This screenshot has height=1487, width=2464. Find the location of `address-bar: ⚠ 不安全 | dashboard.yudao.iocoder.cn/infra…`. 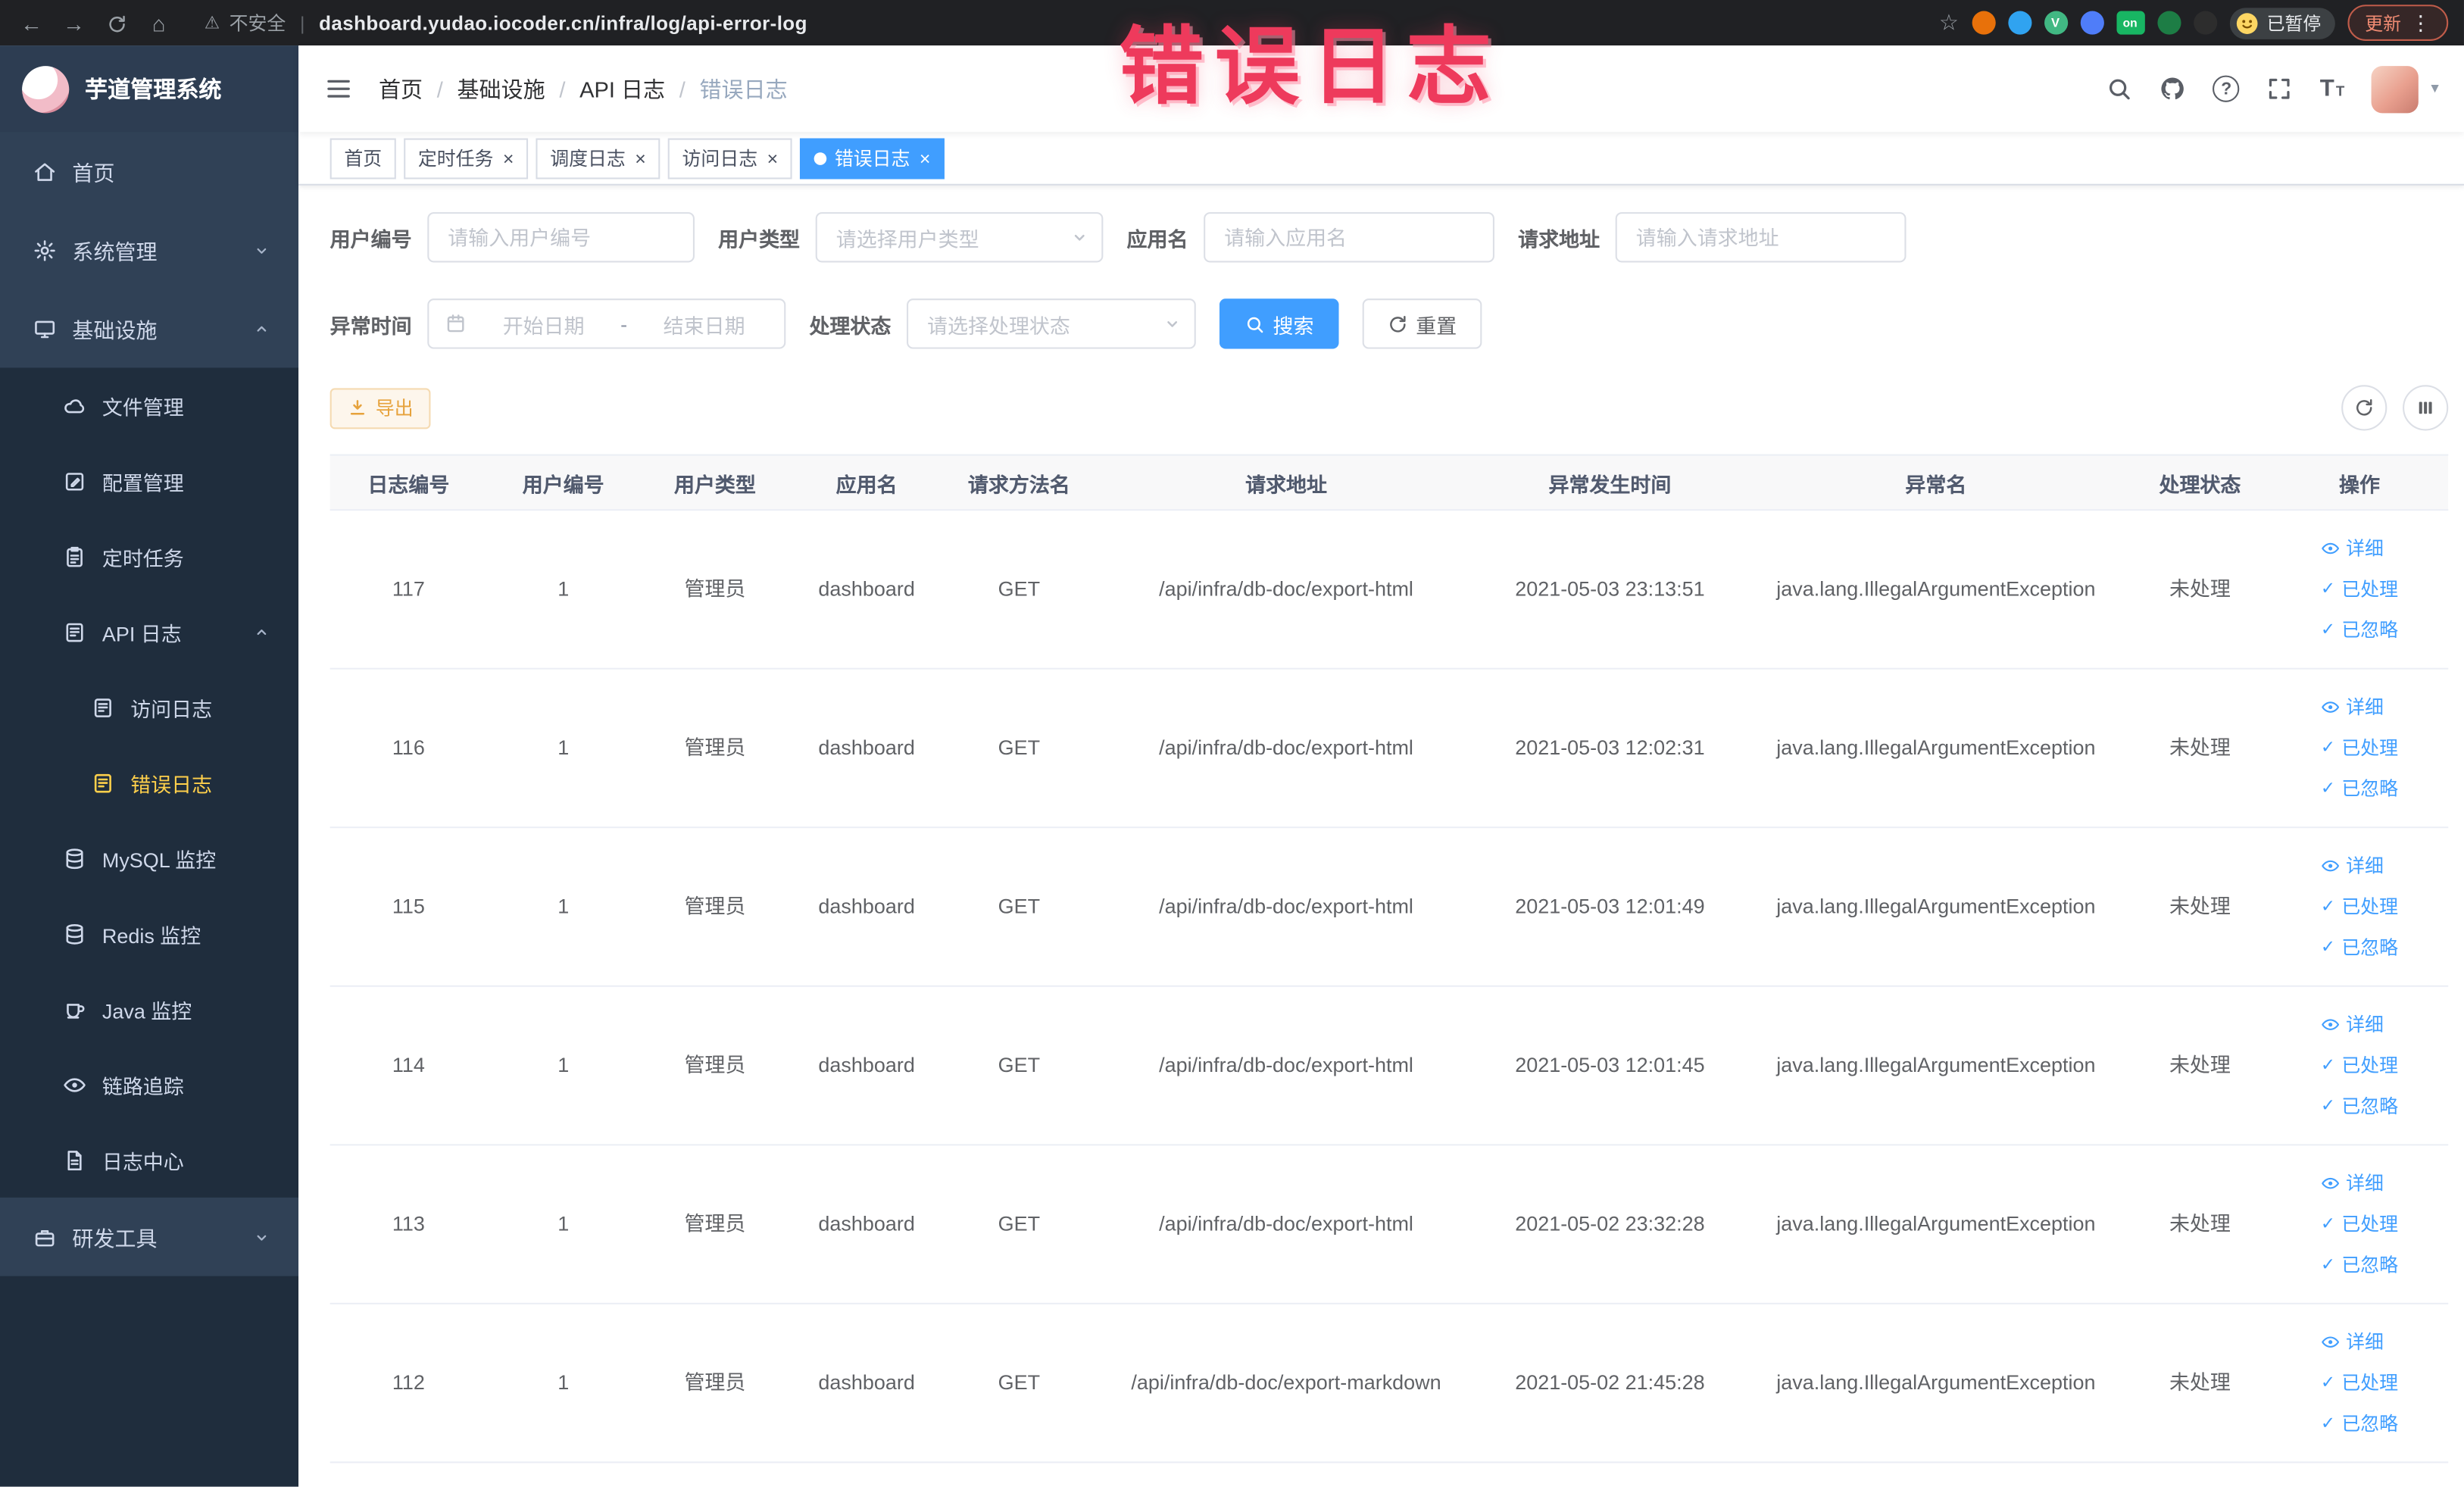

address-bar: ⚠ 不安全 | dashboard.yudao.iocoder.cn/infra… is located at coordinates (1072, 22).